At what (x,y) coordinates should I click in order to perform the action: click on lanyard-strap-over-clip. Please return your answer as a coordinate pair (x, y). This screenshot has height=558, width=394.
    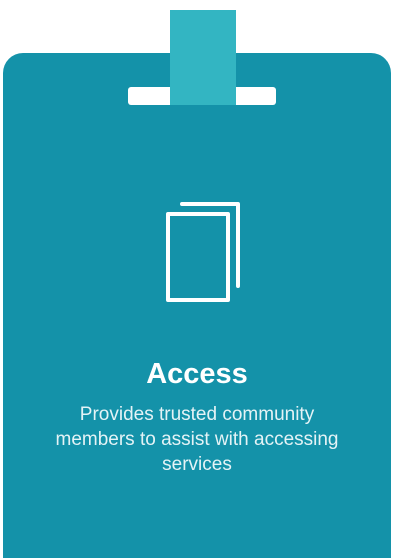
    Looking at the image, I should click on (203, 96).